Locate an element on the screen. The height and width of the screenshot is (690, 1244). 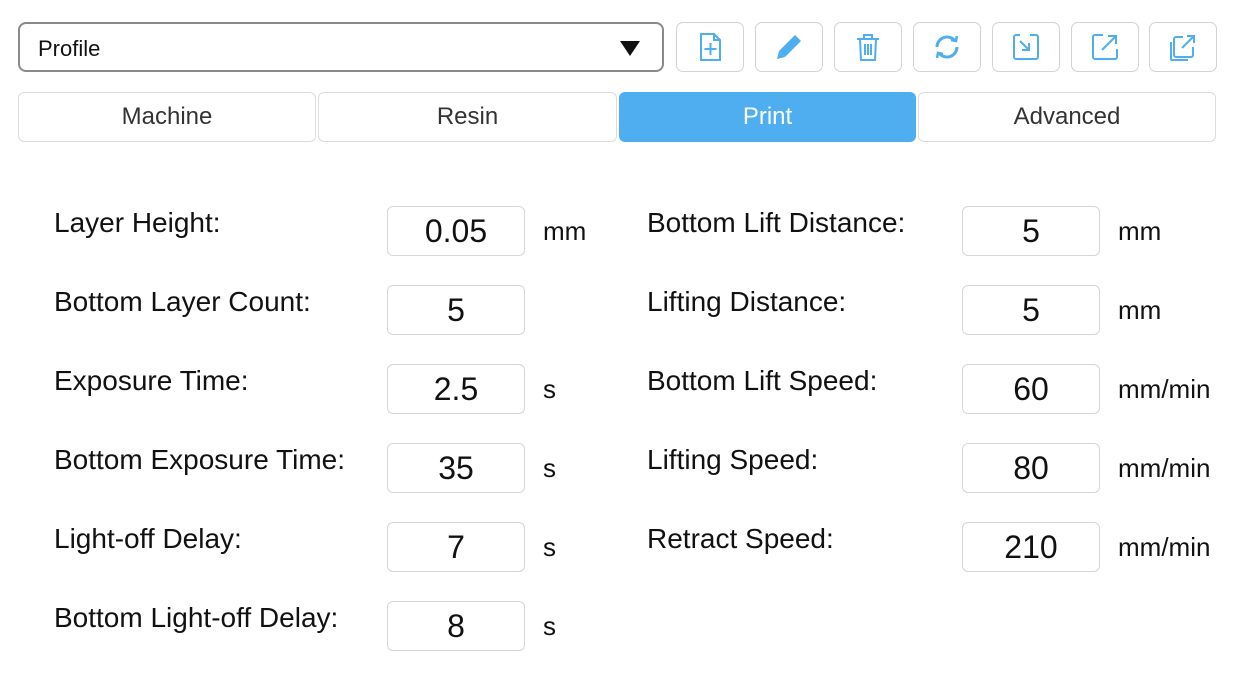
bottom-exposure-time-input: 35 is located at coordinates (456, 468).